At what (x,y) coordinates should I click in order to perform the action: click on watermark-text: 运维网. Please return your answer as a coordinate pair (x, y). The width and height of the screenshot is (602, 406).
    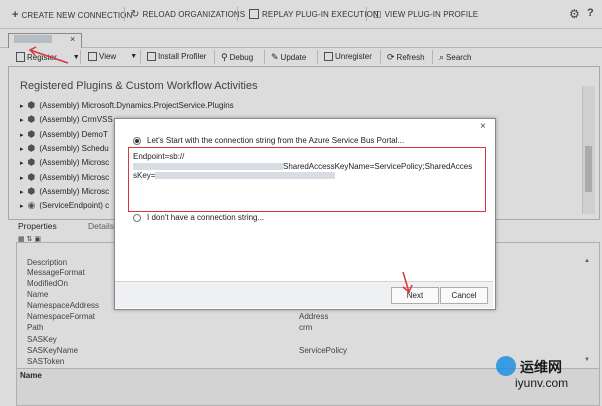
    Looking at the image, I should click on (541, 367).